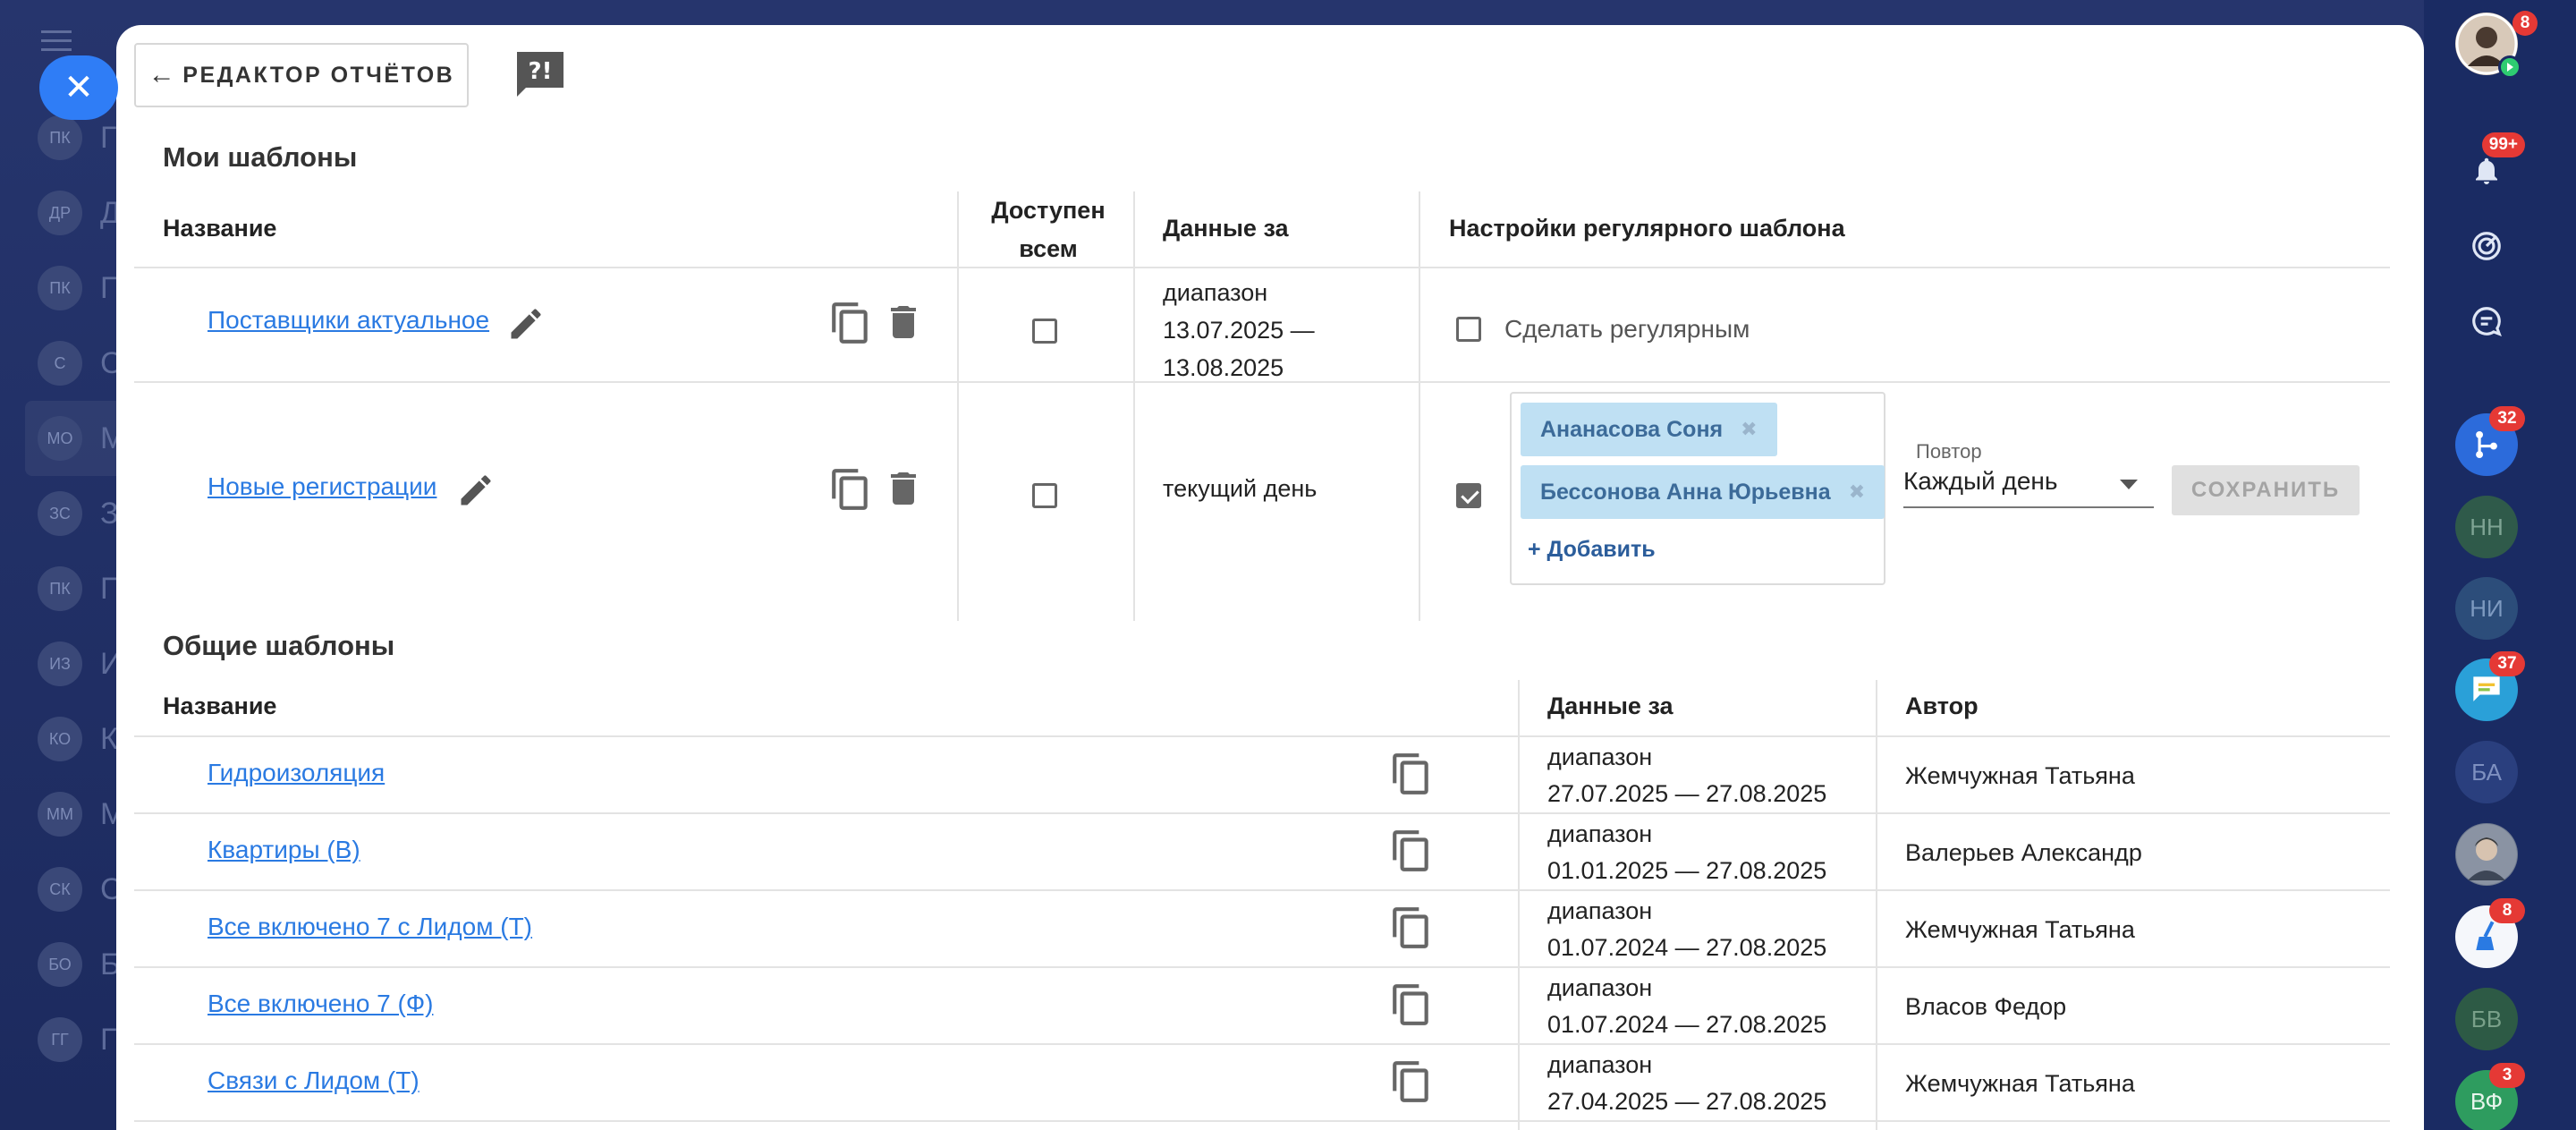 Image resolution: width=2576 pixels, height=1130 pixels. What do you see at coordinates (2507, 418) in the screenshot?
I see `flows-badge: 32` at bounding box center [2507, 418].